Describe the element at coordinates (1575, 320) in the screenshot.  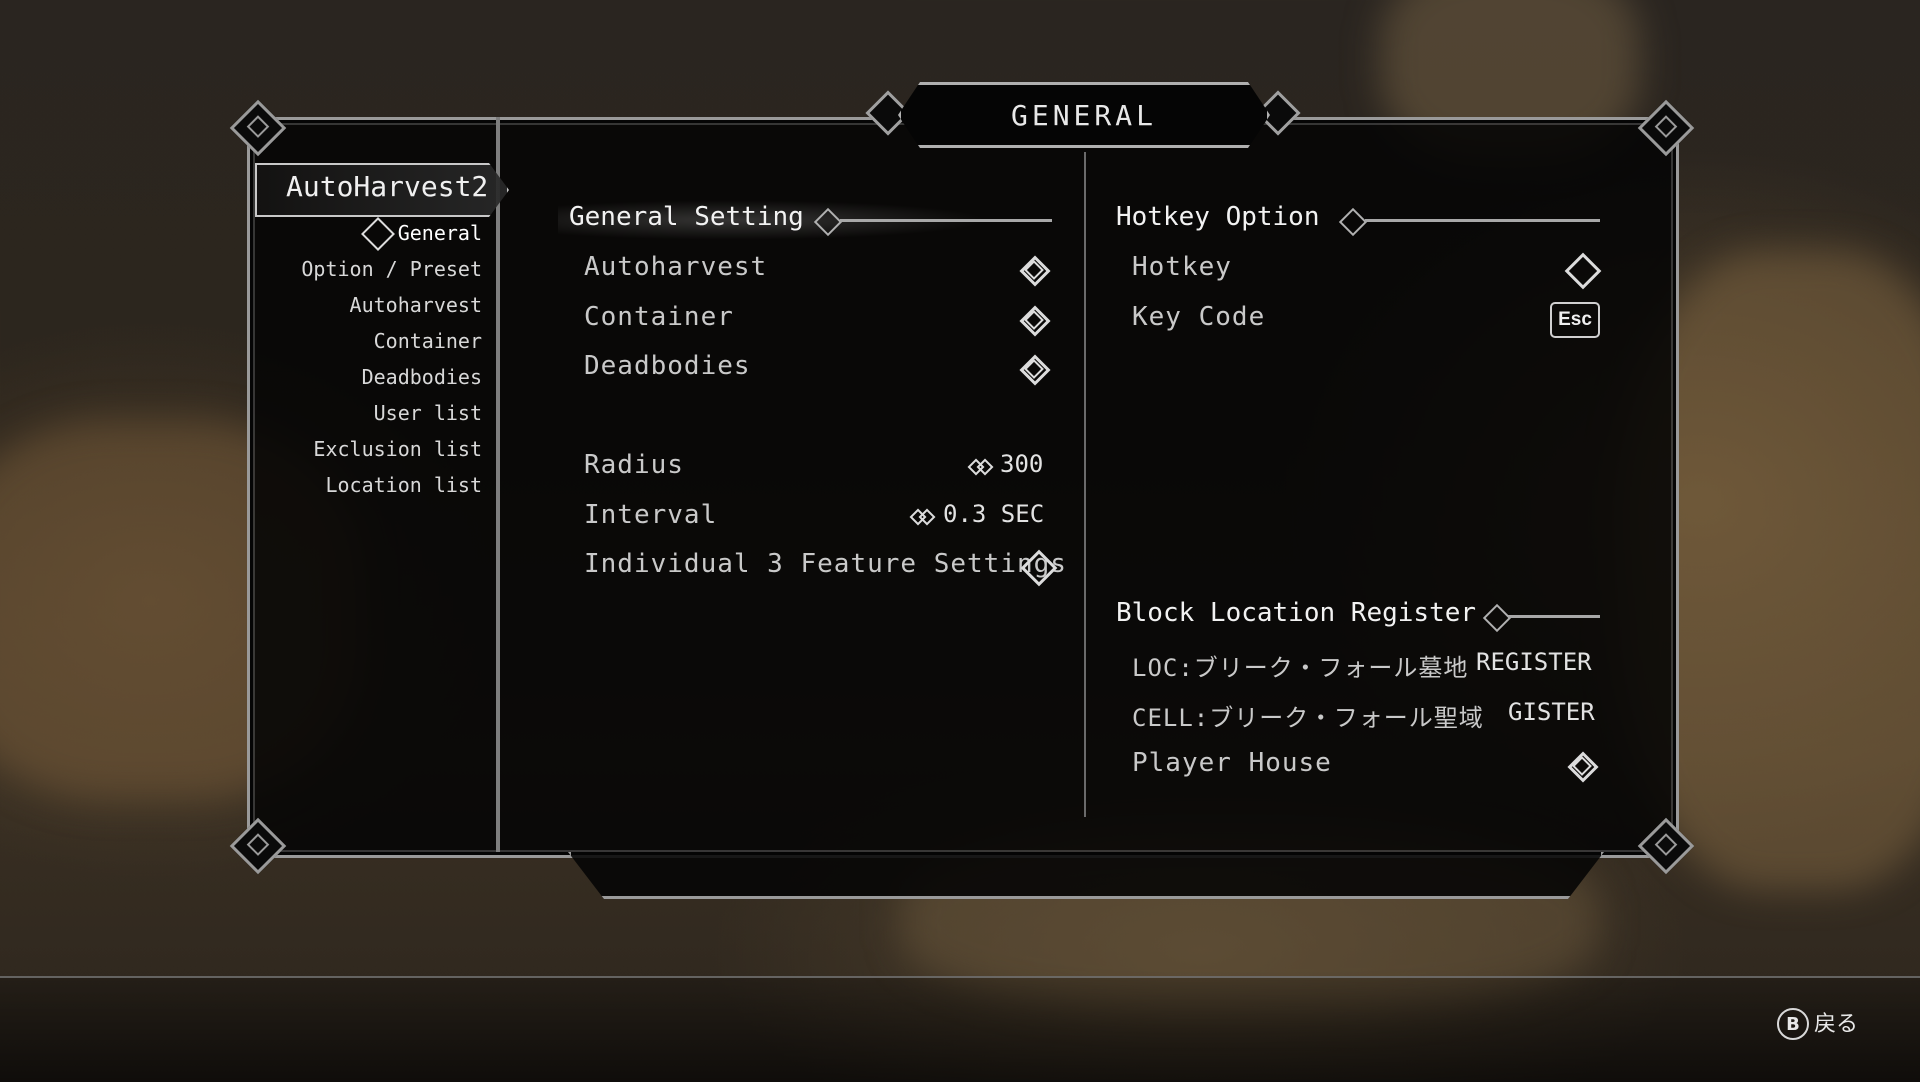
I see `esc-key-badge: Esc` at that location.